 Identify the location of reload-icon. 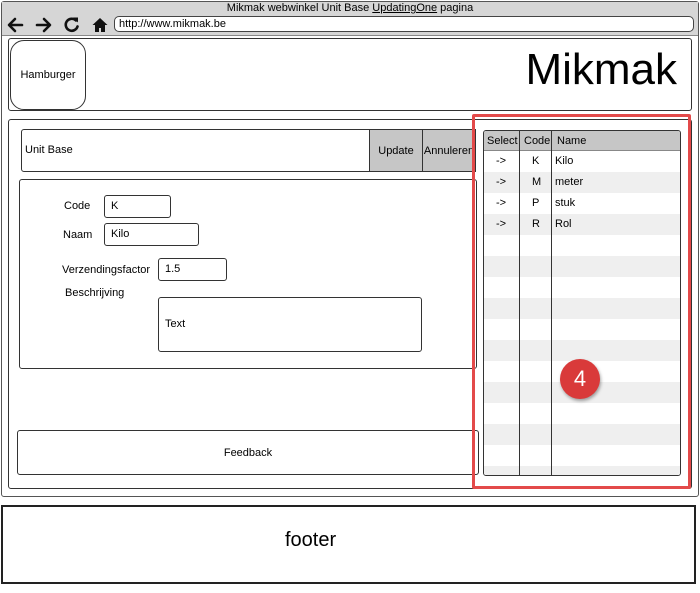
(72, 25).